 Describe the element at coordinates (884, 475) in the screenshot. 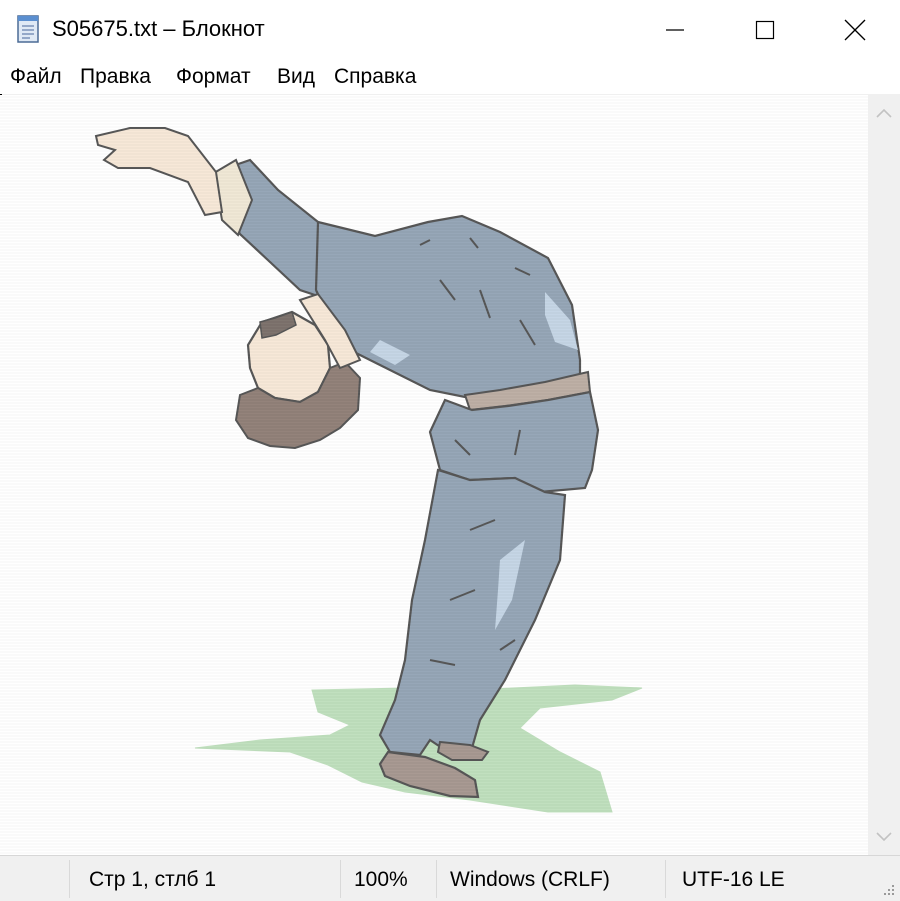

I see `vertical-scrollbar` at that location.